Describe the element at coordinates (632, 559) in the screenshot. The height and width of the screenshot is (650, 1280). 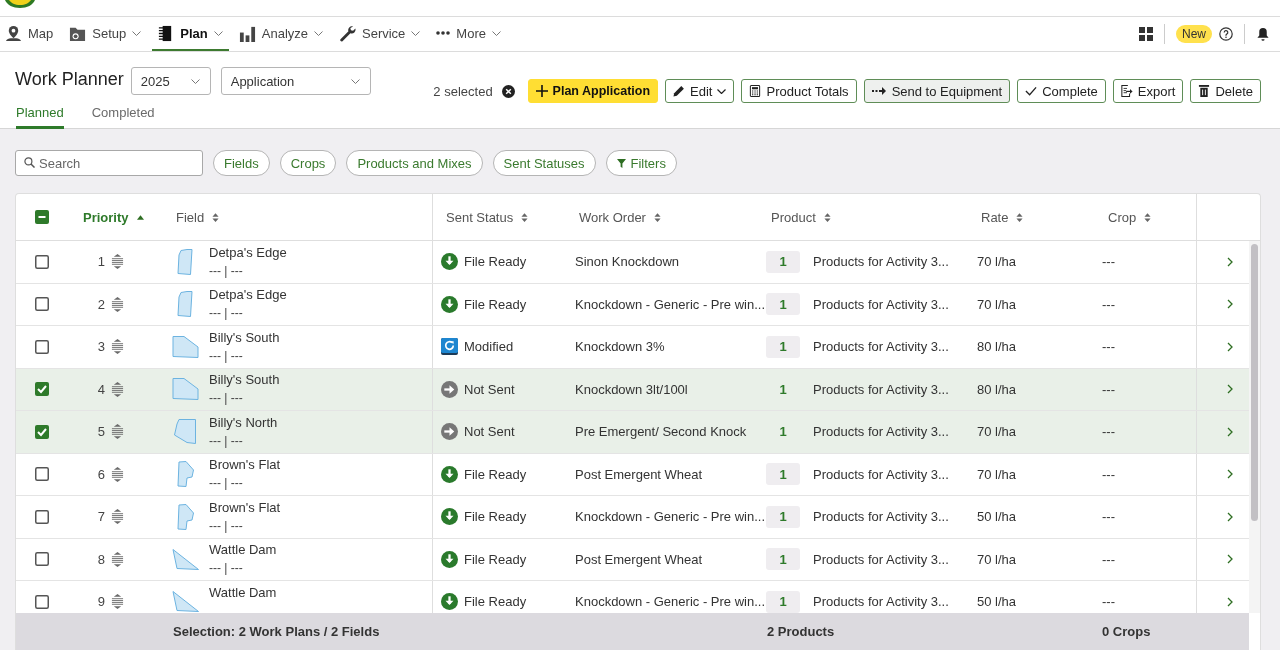
I see `table-row: 8 Wattle Dam --- | --- File Ready Post Emergent Wheat 1 Products for Activity 3... 70 l/ha ---` at that location.